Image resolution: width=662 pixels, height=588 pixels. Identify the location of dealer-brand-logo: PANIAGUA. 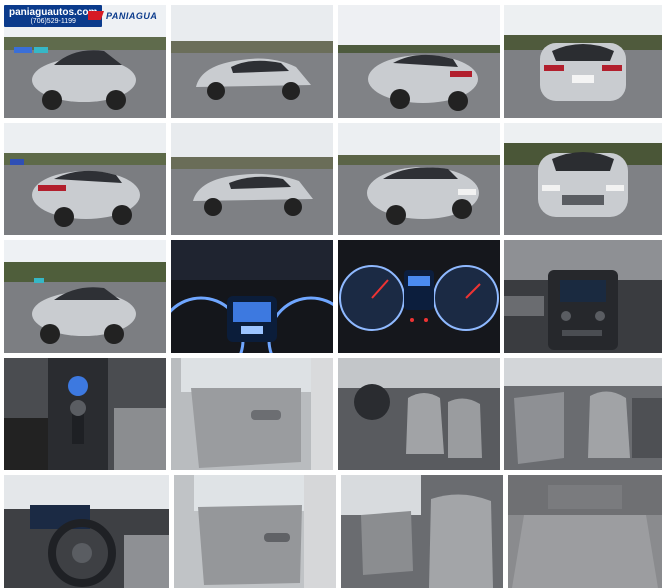
(126, 15).